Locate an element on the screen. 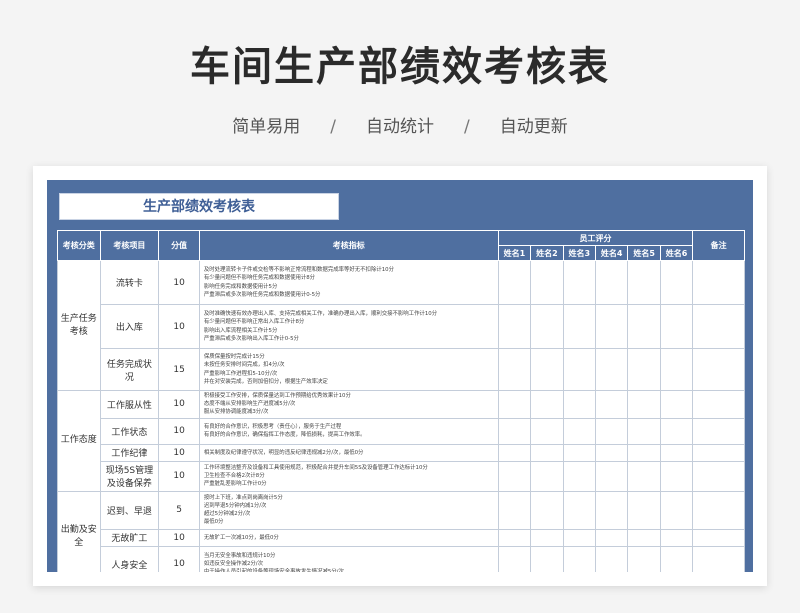  score-cell: 5 is located at coordinates (179, 510).